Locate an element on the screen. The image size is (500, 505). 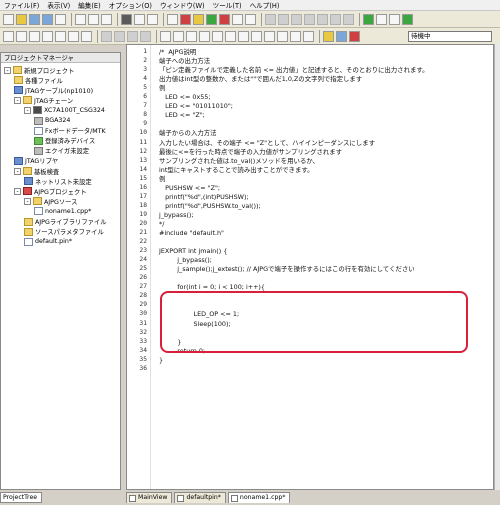
stop-icon is located at coordinates (381, 19).